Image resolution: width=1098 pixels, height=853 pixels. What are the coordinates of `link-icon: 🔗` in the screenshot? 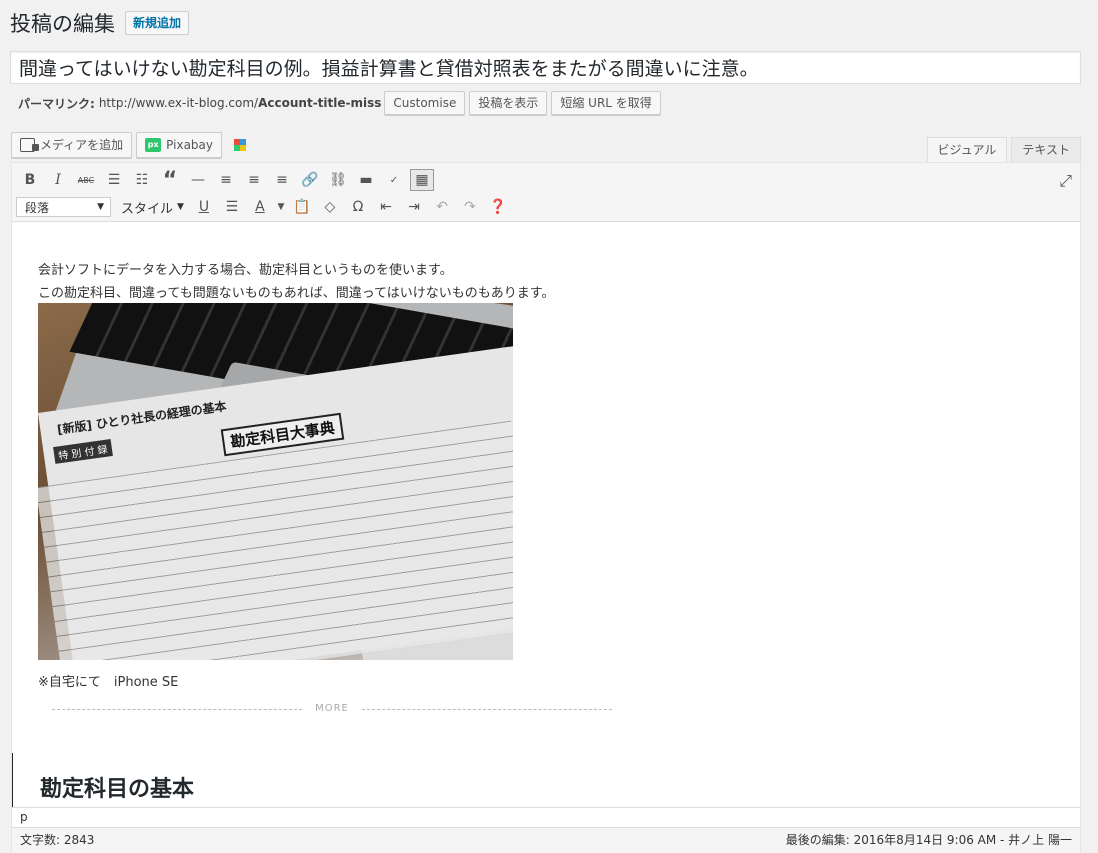 It's located at (310, 180).